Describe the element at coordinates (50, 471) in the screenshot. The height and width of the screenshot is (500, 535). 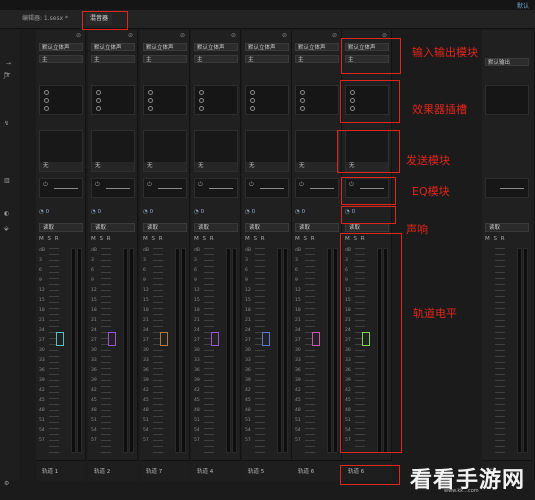
I see `track-name: 轨道 1` at that location.